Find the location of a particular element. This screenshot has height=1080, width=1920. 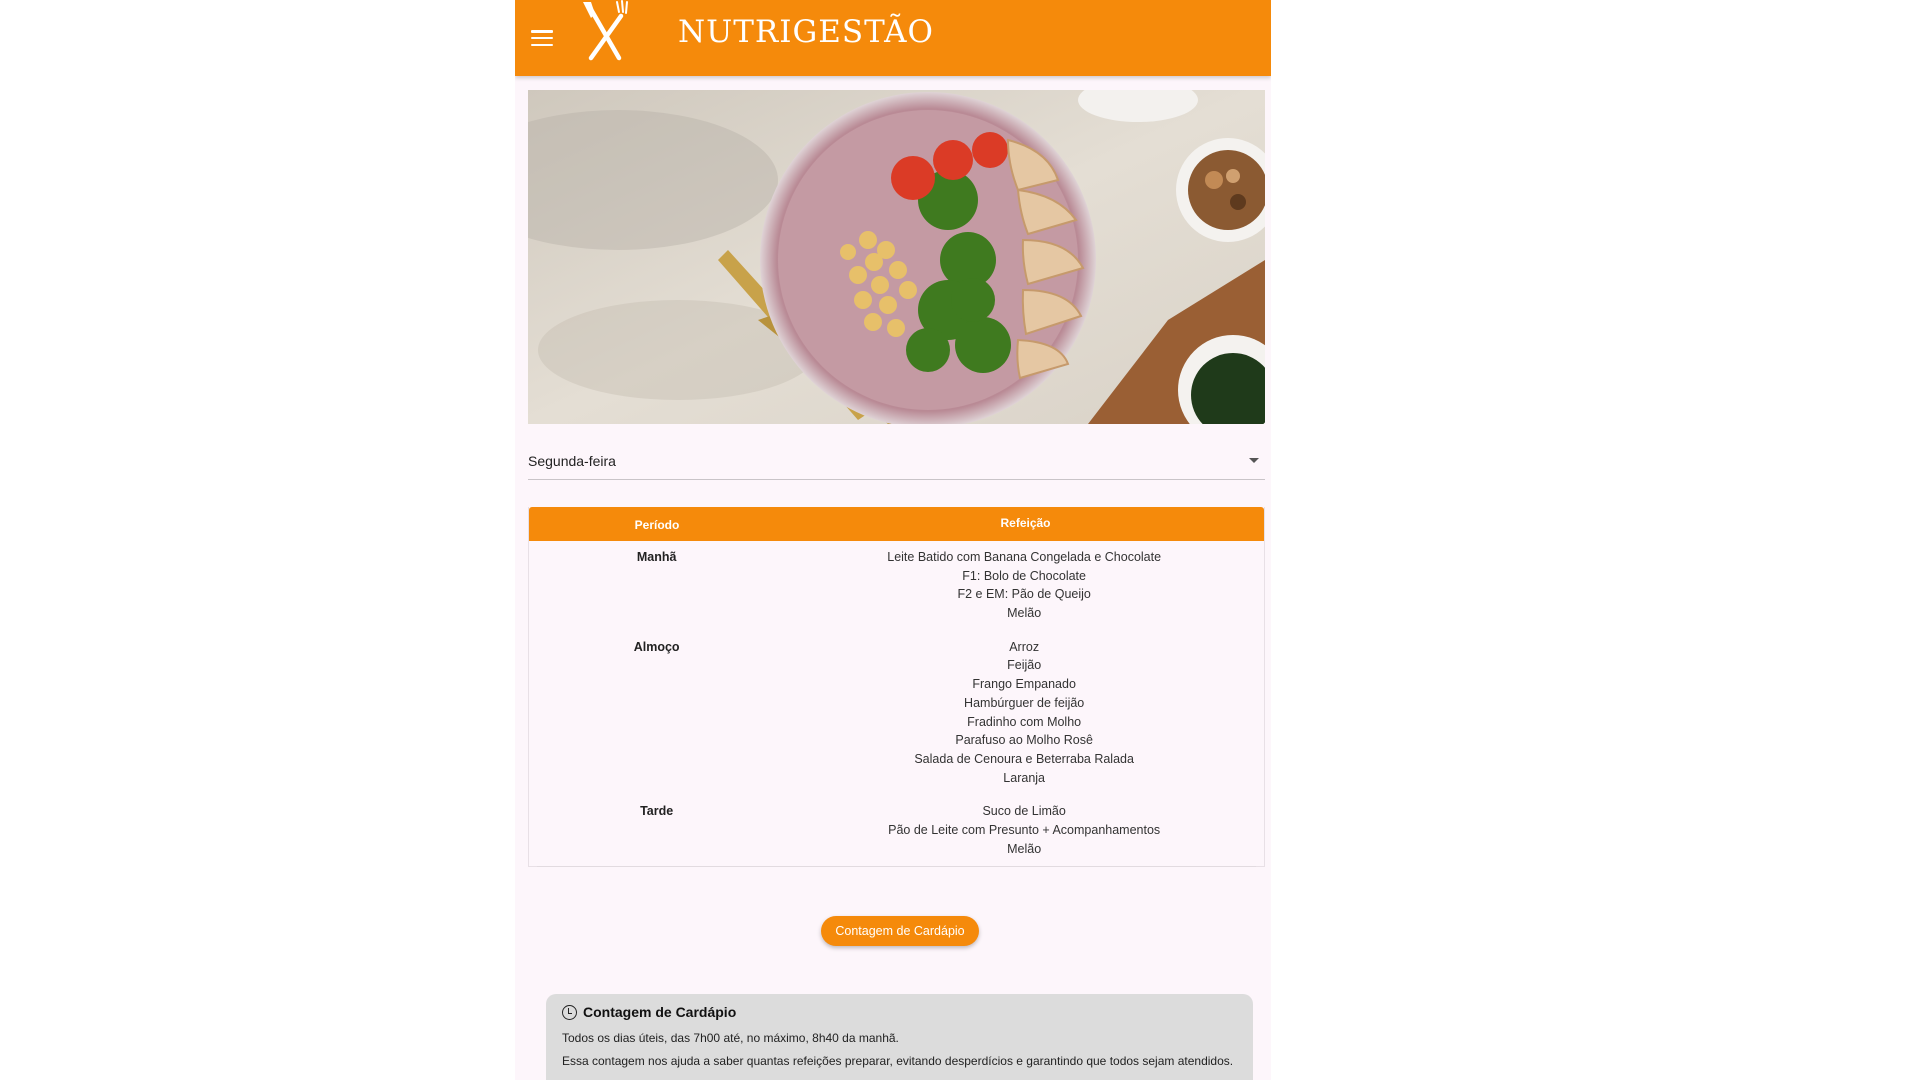

day-select: Segunda-feira is located at coordinates (896, 464).